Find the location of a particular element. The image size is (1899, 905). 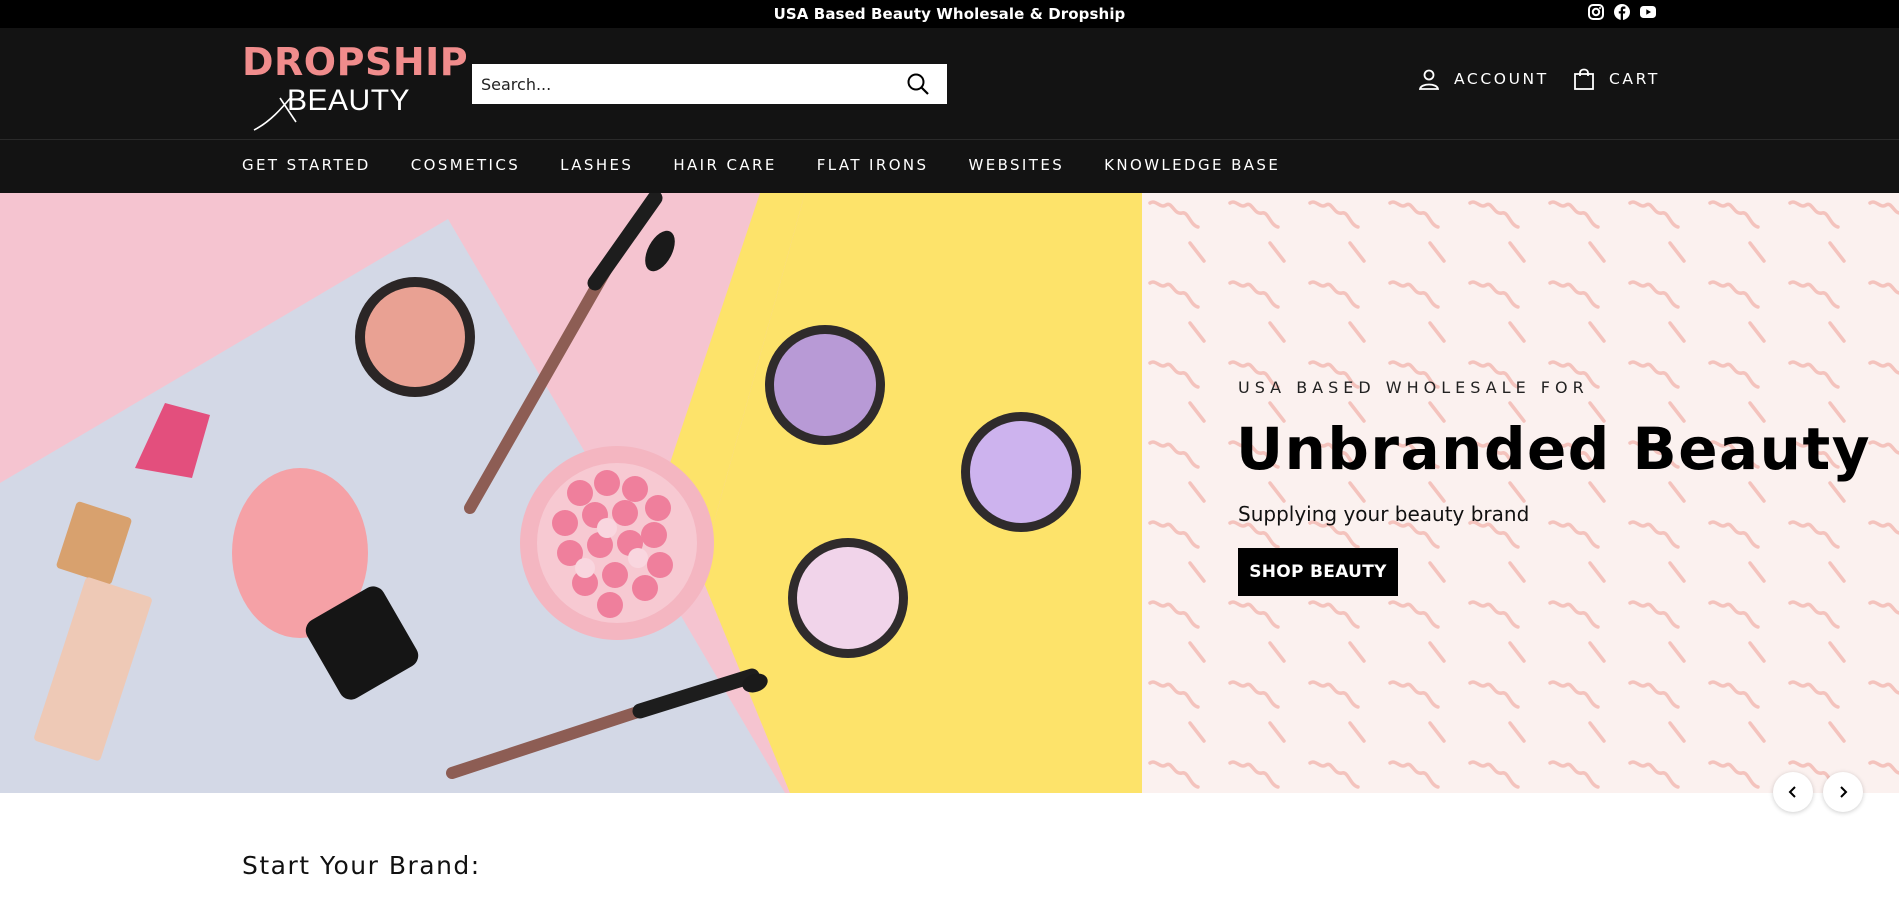

search-icon is located at coordinates (918, 84).